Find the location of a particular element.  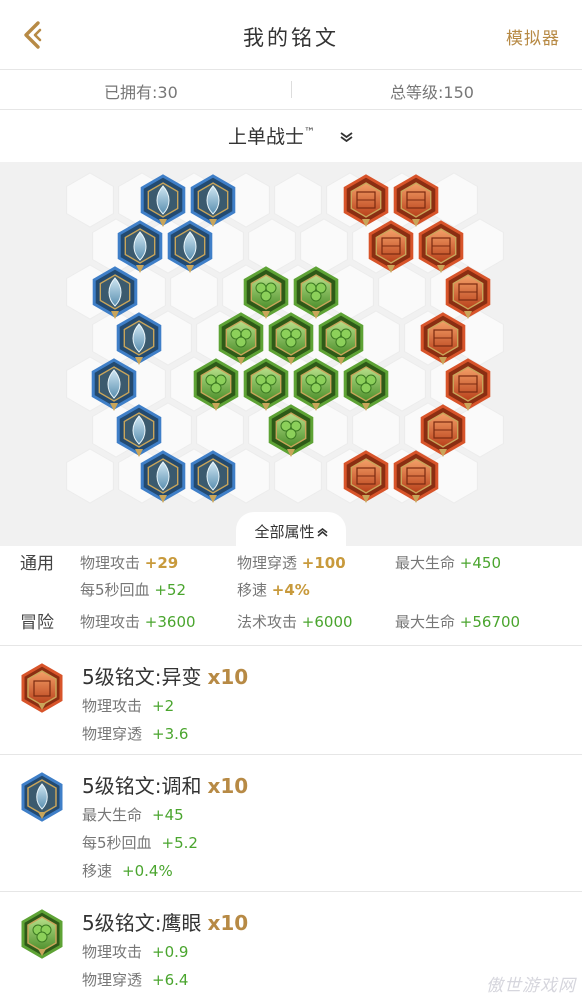

rune-name: 5级铭文:调和 x10 is located at coordinates (165, 786).